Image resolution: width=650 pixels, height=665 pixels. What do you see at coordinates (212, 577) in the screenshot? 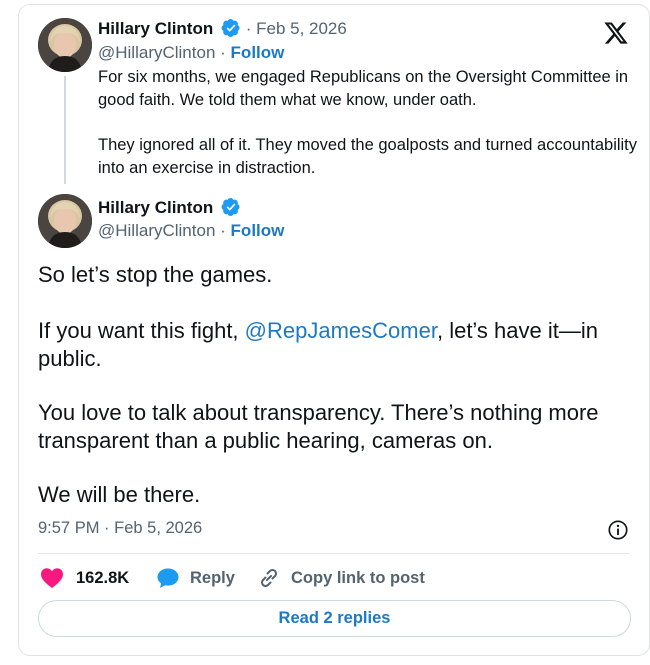
I see `reply-label: Reply` at bounding box center [212, 577].